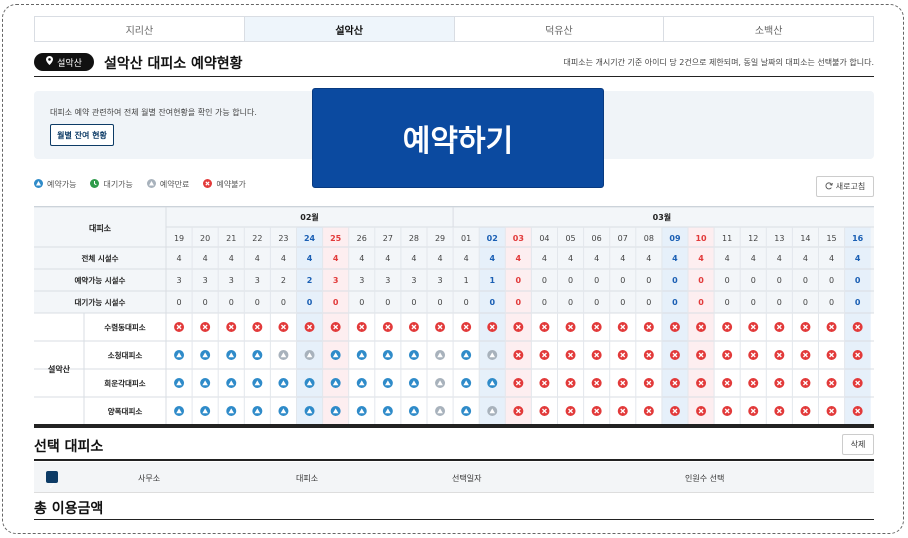 This screenshot has height=538, width=908. I want to click on selection-table-header: ✓ 사무소 대피소 선택일자 인원수 선택, so click(454, 477).